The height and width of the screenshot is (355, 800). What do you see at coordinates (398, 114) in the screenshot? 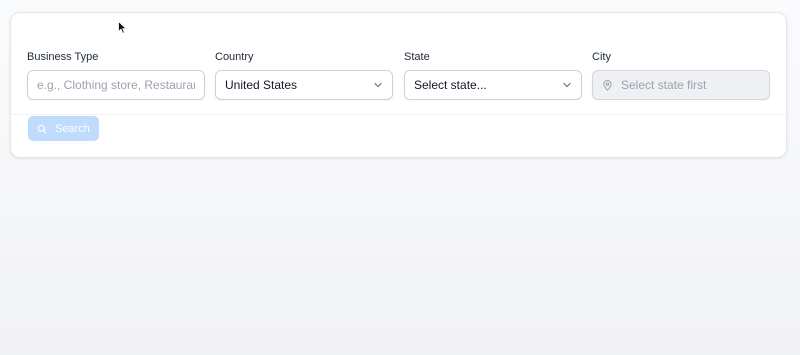
I see `divider` at bounding box center [398, 114].